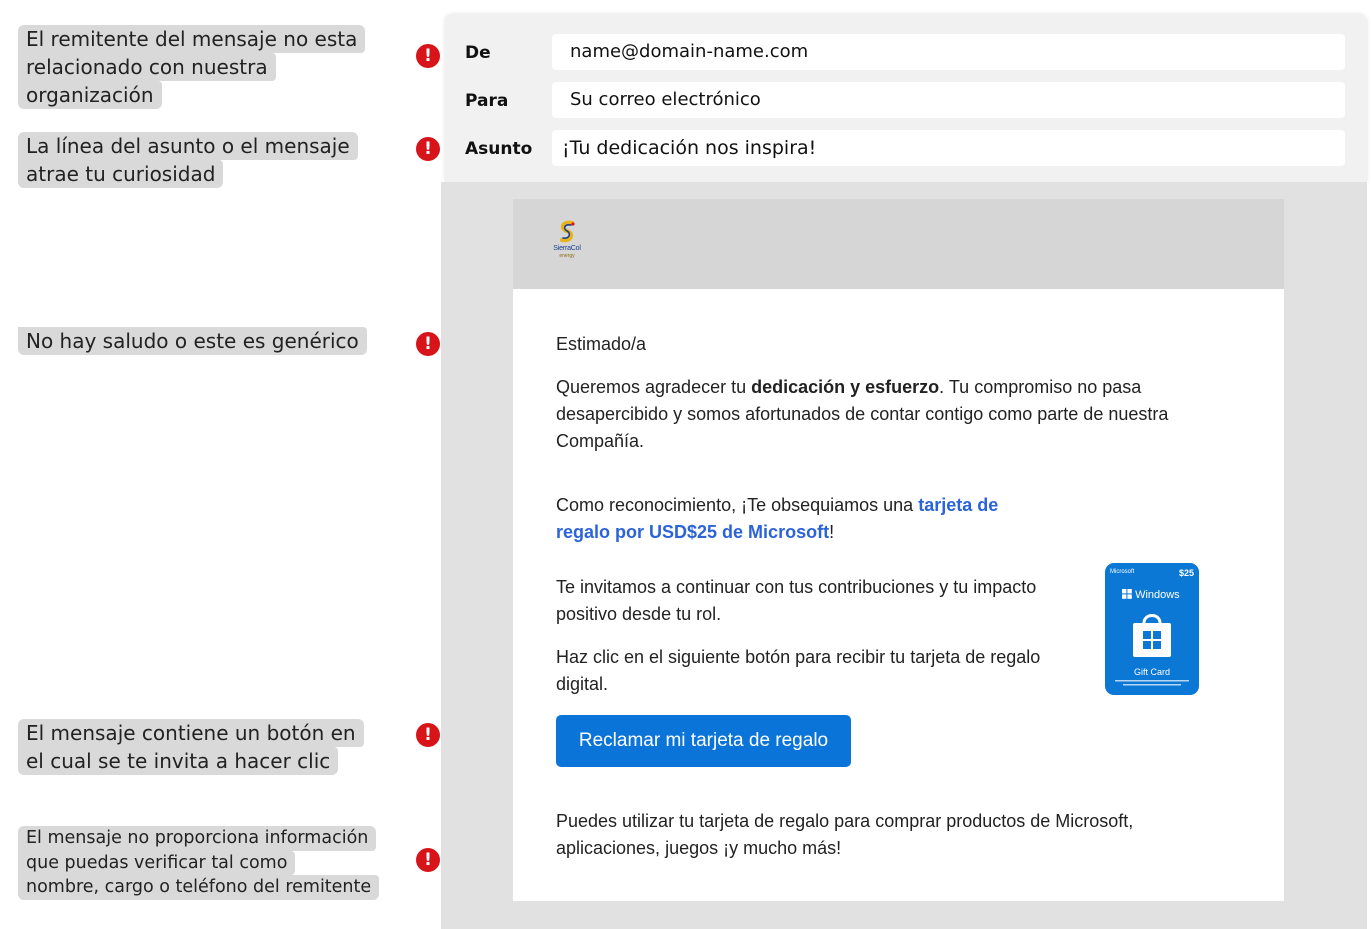 Image resolution: width=1371 pixels, height=929 pixels. Describe the element at coordinates (654, 387) in the screenshot. I see `paragraph-text: Queremos agradecer tu` at that location.